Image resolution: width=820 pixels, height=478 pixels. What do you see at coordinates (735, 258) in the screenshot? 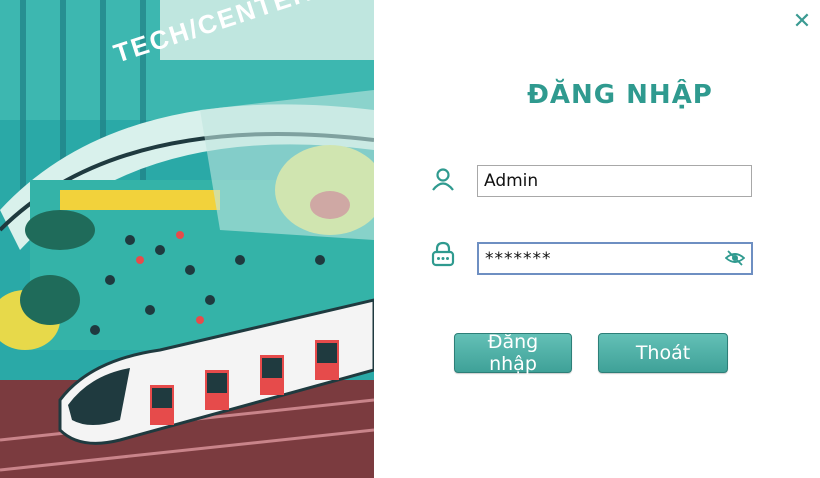
I see `eye-slash-icon` at bounding box center [735, 258].